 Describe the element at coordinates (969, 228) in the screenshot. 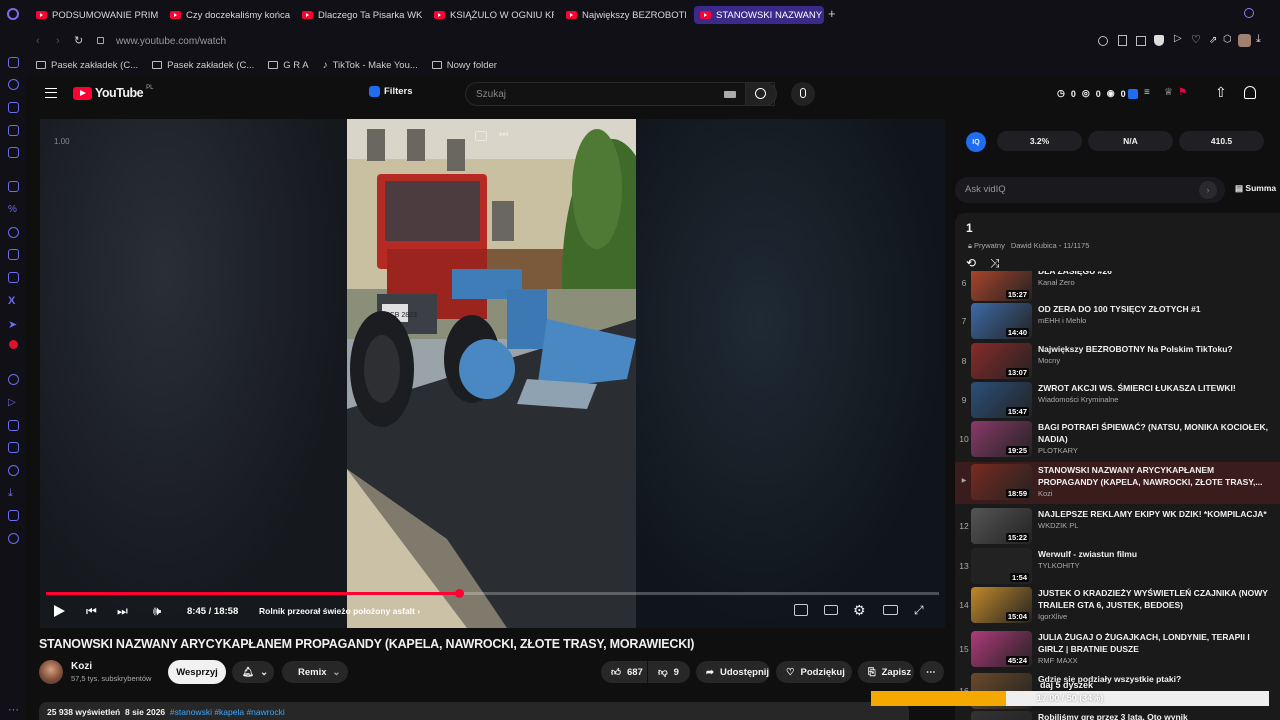

I see `playlist-title: 1` at that location.